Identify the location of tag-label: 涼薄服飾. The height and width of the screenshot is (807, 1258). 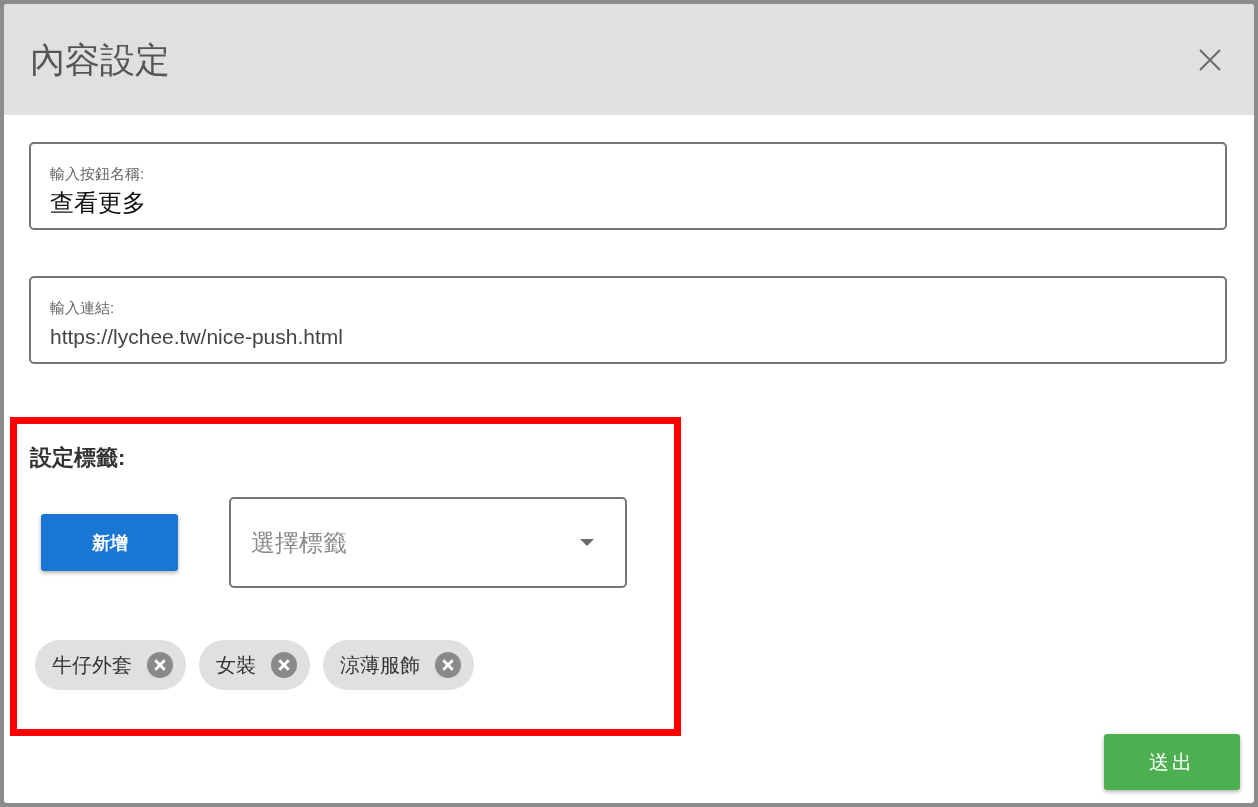
(380, 665).